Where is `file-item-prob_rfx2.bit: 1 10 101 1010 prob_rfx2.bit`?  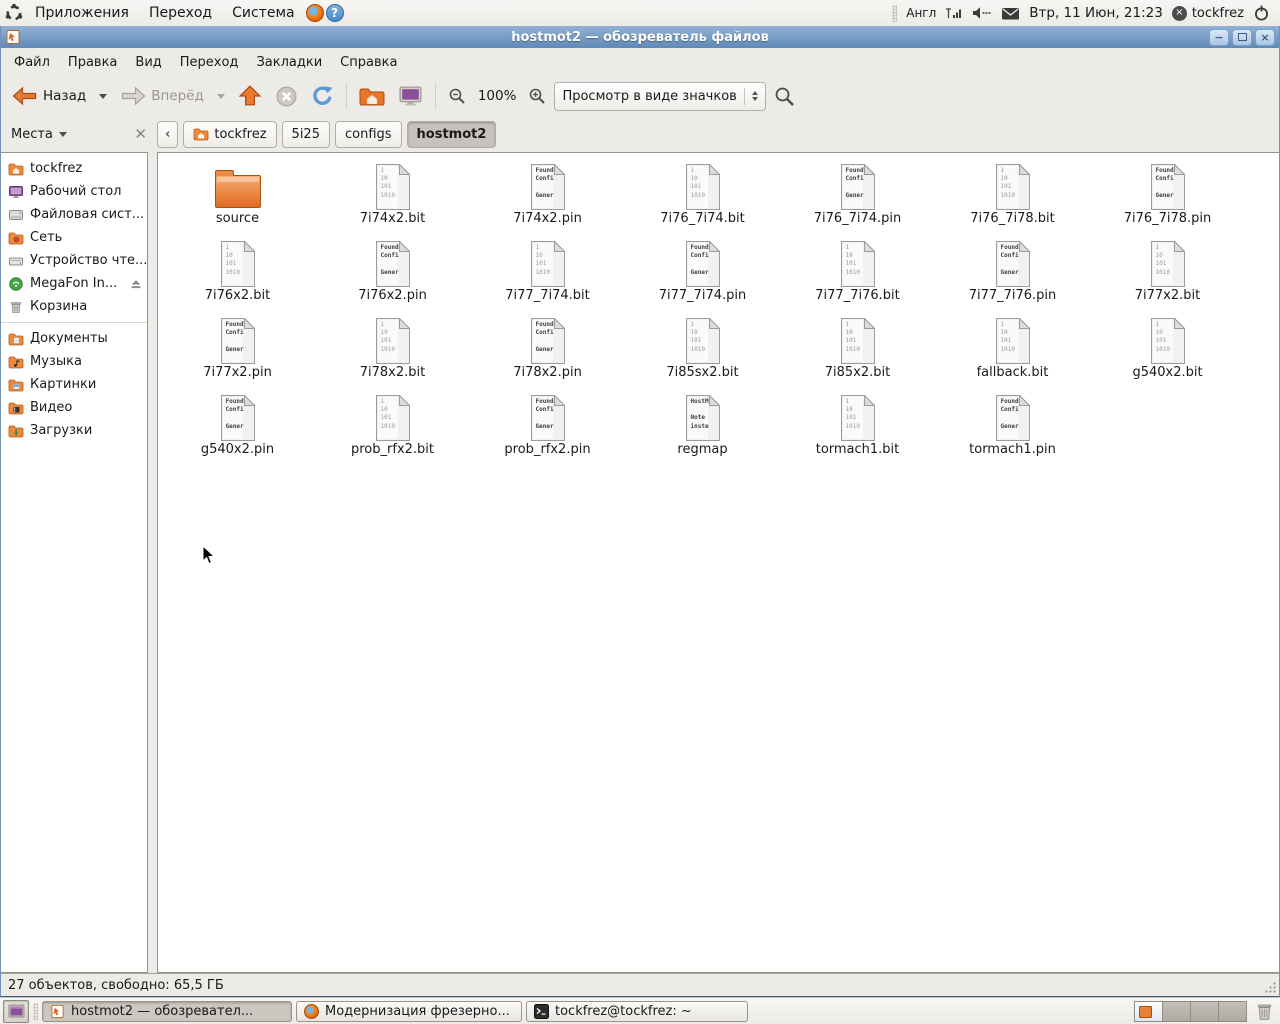
file-item-prob_rfx2.bit: 1 10 101 1010 prob_rfx2.bit is located at coordinates (392, 427).